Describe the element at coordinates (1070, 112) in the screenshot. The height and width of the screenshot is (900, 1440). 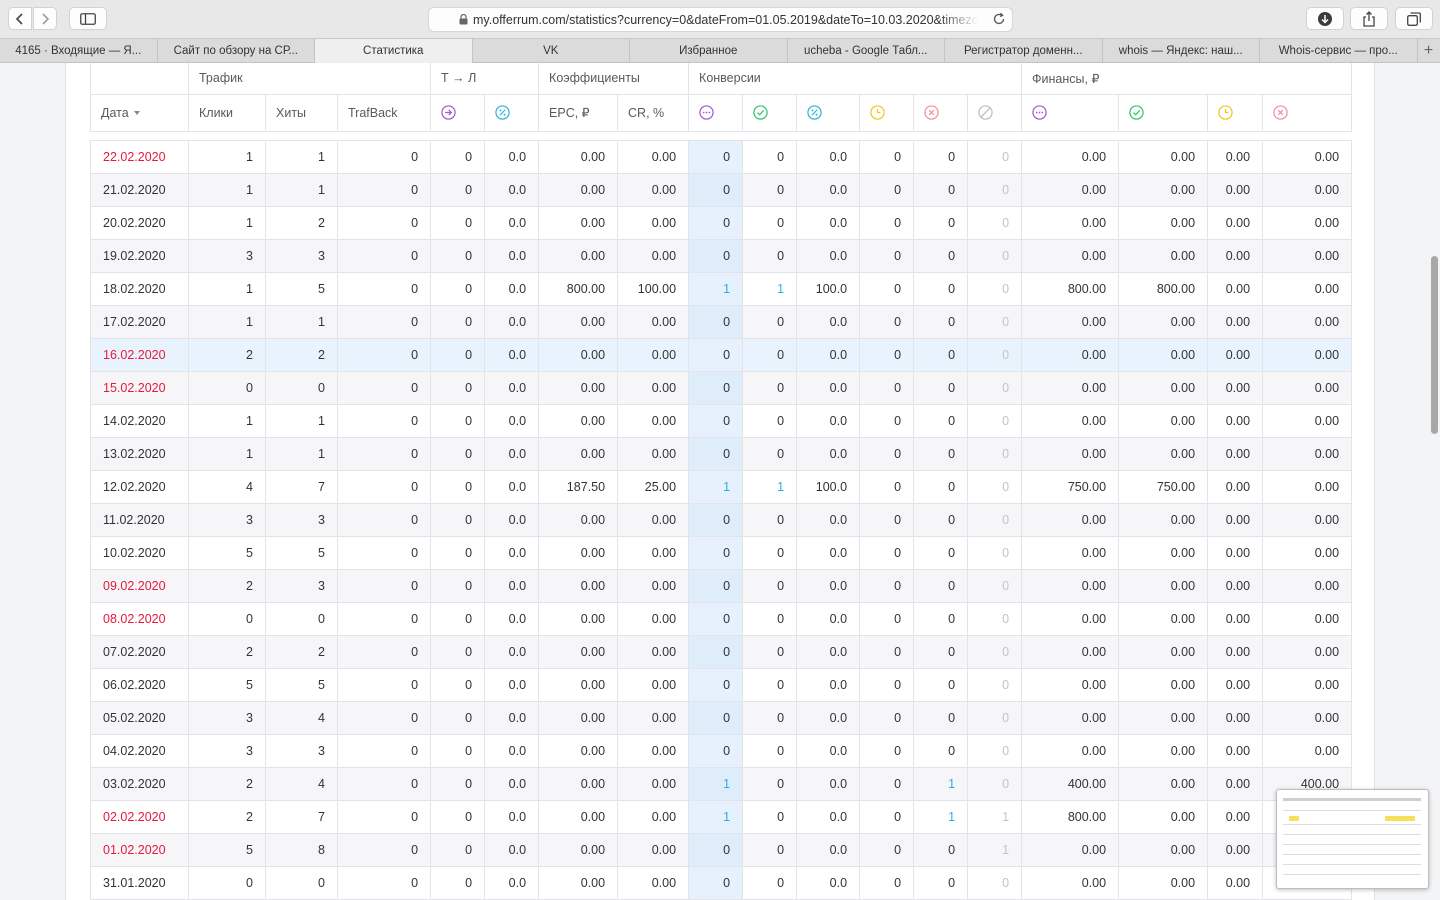
I see `col-fin-total` at that location.